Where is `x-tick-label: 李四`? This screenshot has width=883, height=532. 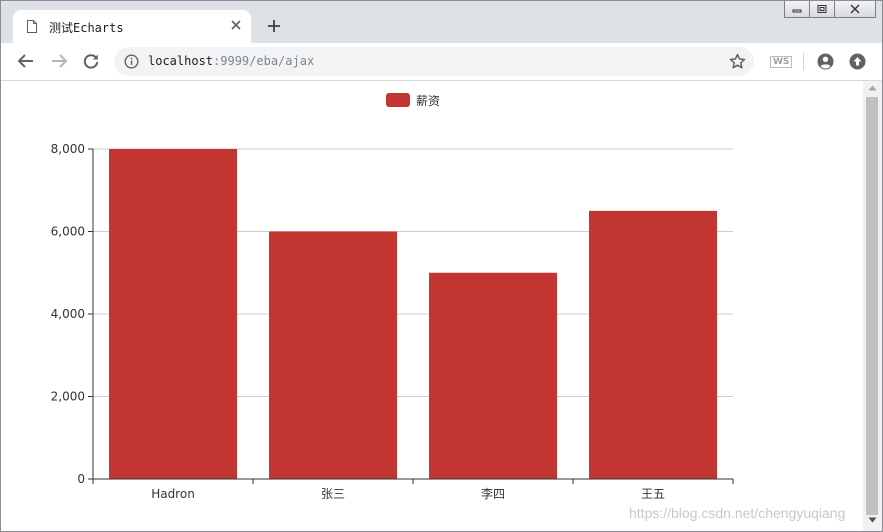 x-tick-label: 李四 is located at coordinates (493, 493).